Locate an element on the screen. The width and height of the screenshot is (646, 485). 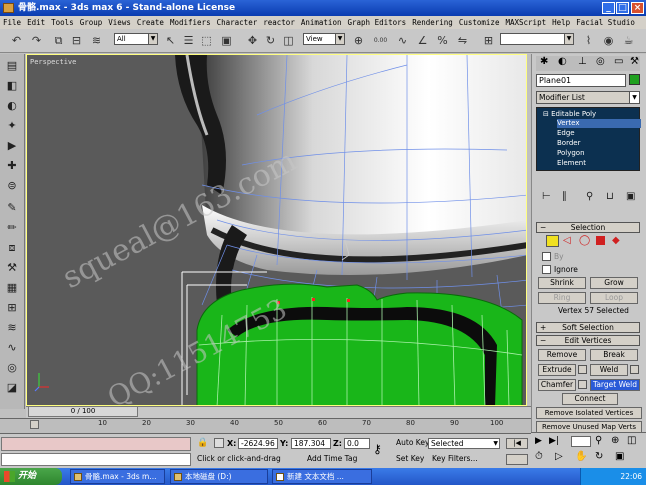
by-vertex-checkbox is located at coordinates (546, 256).